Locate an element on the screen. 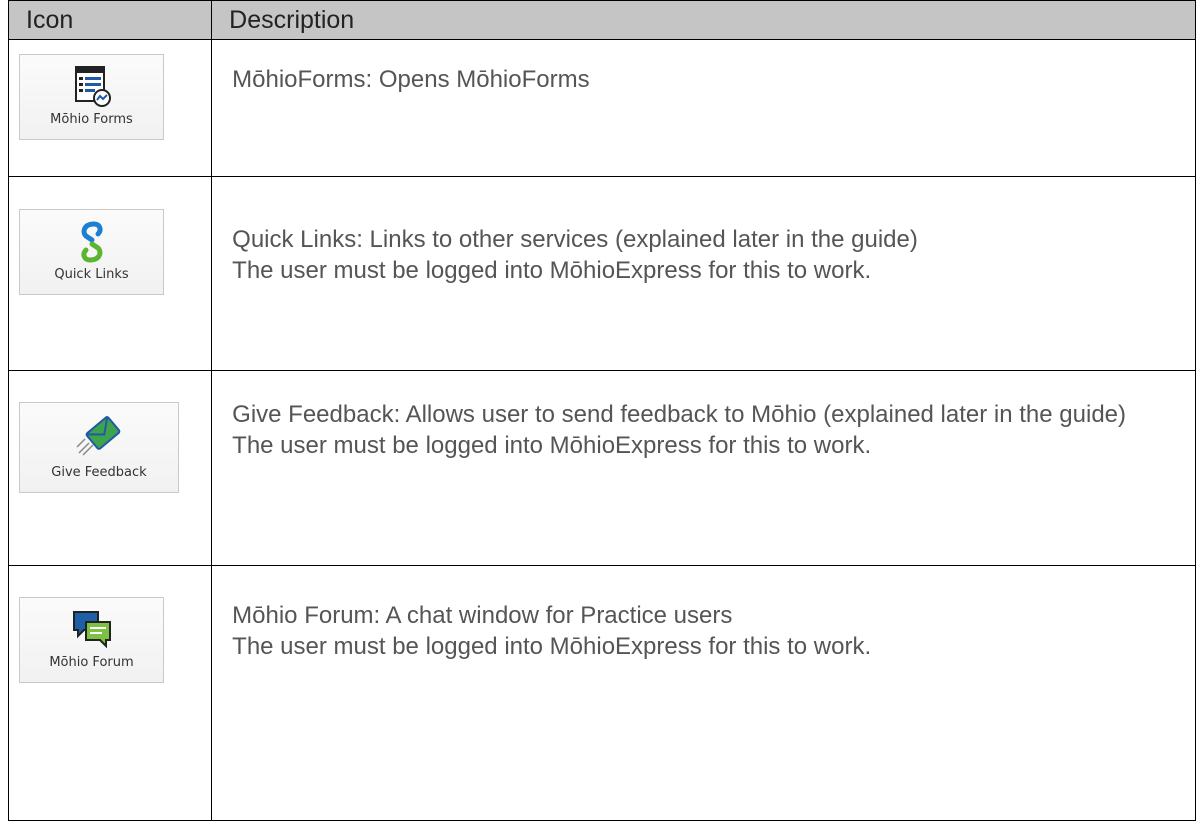  header-icon: Icon is located at coordinates (110, 20).